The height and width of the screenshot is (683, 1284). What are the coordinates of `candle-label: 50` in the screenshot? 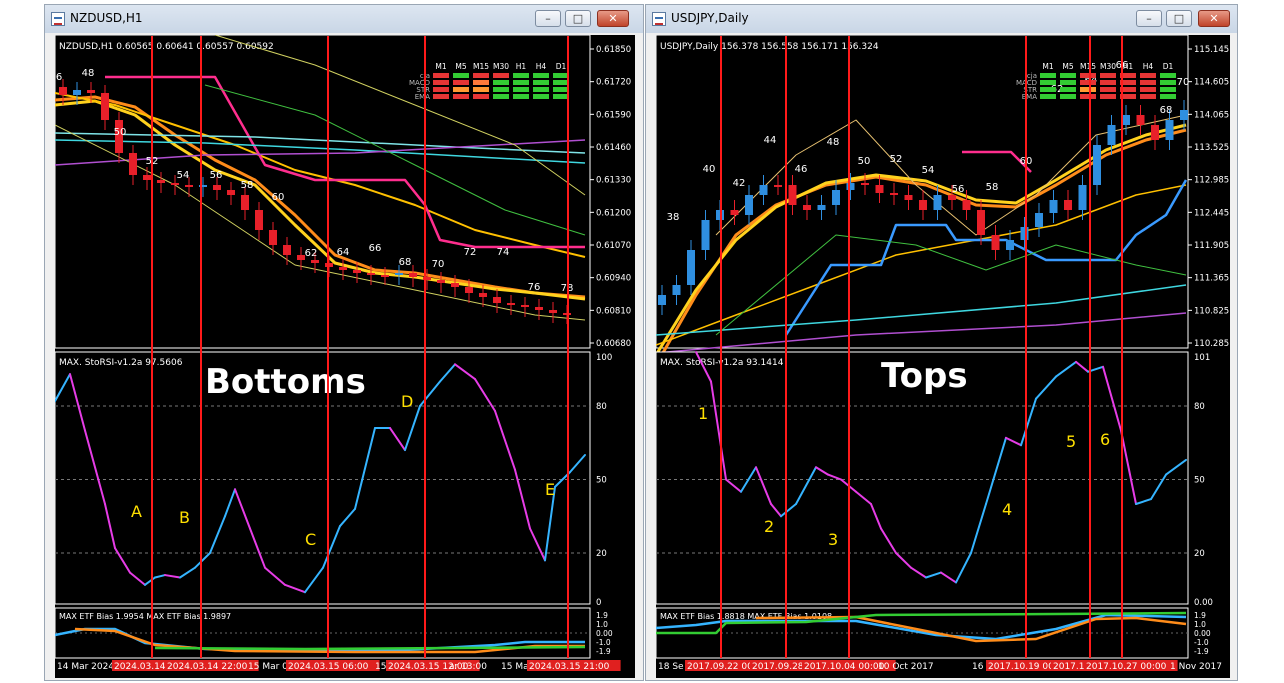 It's located at (120, 132).